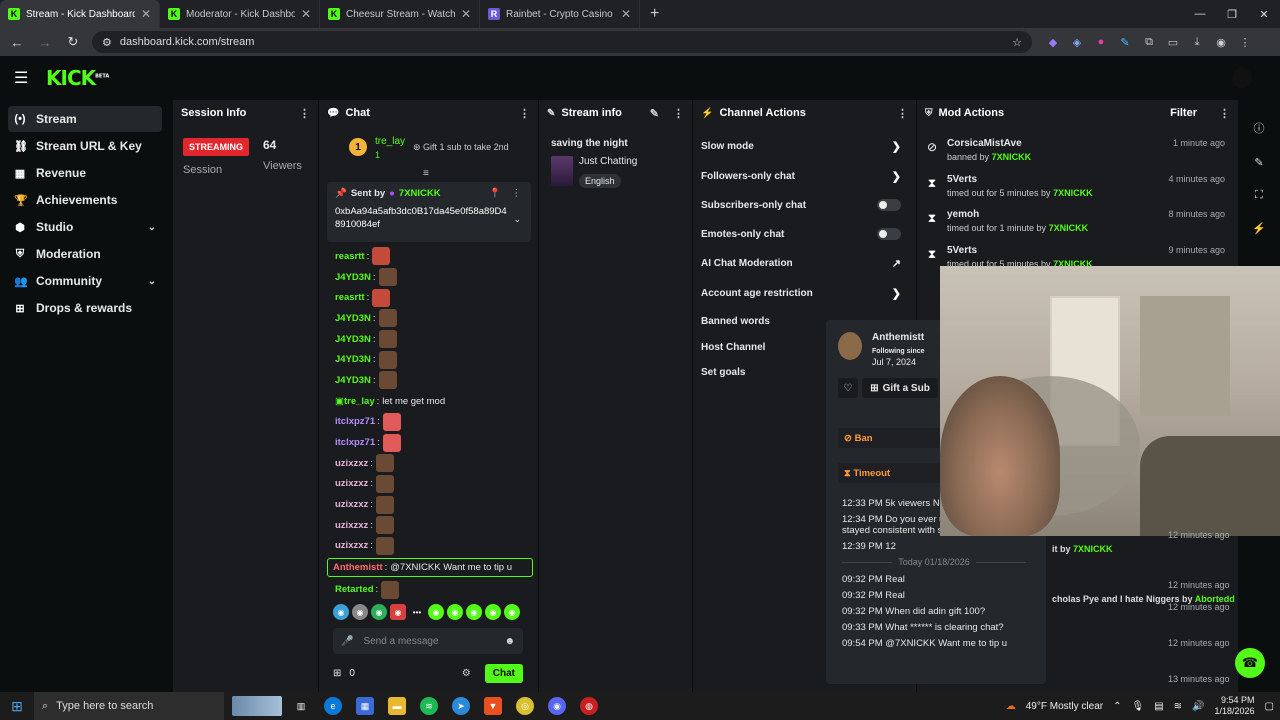 Image resolution: width=1280 pixels, height=720 pixels. I want to click on top-gifter: tre_lay, so click(390, 141).